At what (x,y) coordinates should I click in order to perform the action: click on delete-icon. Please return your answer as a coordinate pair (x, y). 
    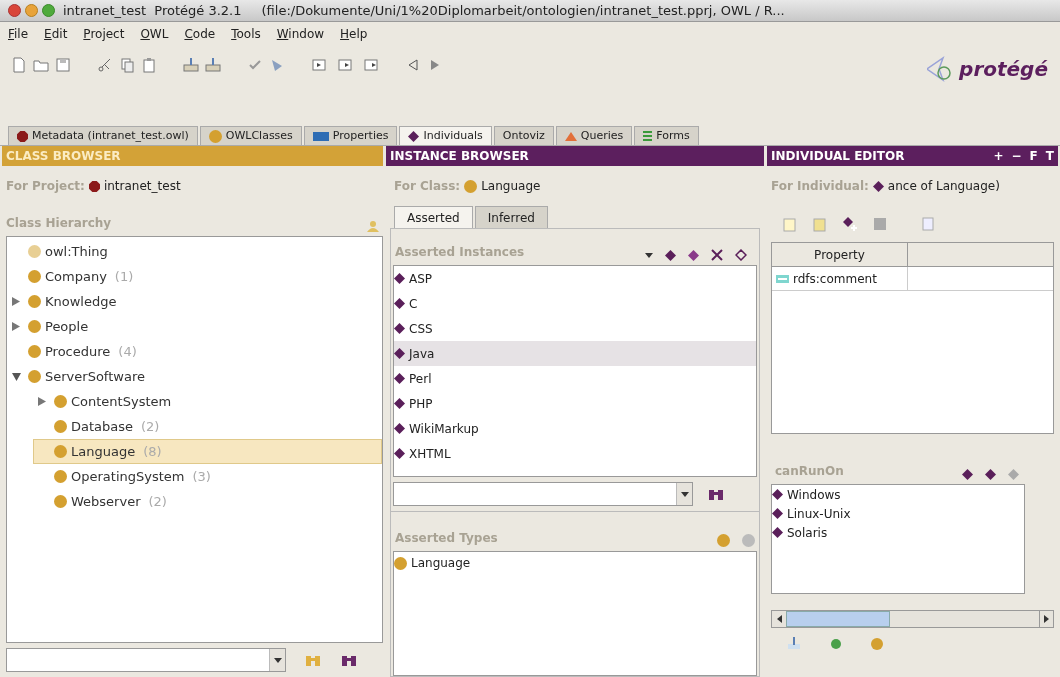
    Looking at the image, I should click on (717, 255).